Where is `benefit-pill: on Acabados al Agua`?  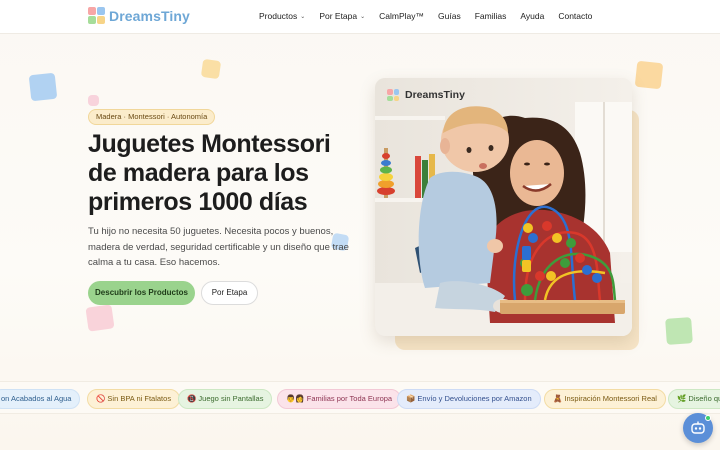 benefit-pill: on Acabados al Agua is located at coordinates (40, 399).